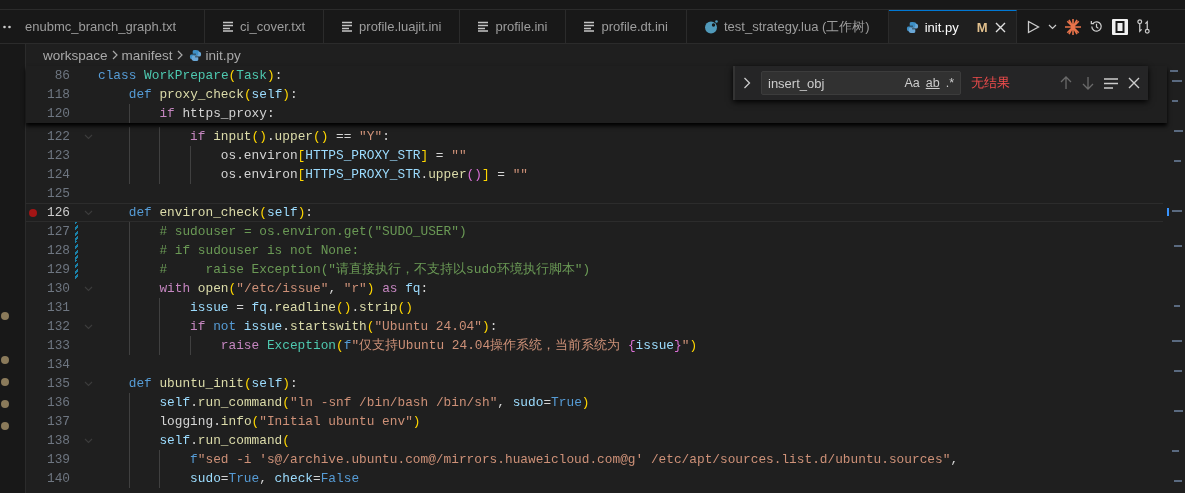 The width and height of the screenshot is (1185, 493). What do you see at coordinates (344, 327) in the screenshot?
I see `code-line: if not issue.startswith("Ubuntu 24.04"):` at bounding box center [344, 327].